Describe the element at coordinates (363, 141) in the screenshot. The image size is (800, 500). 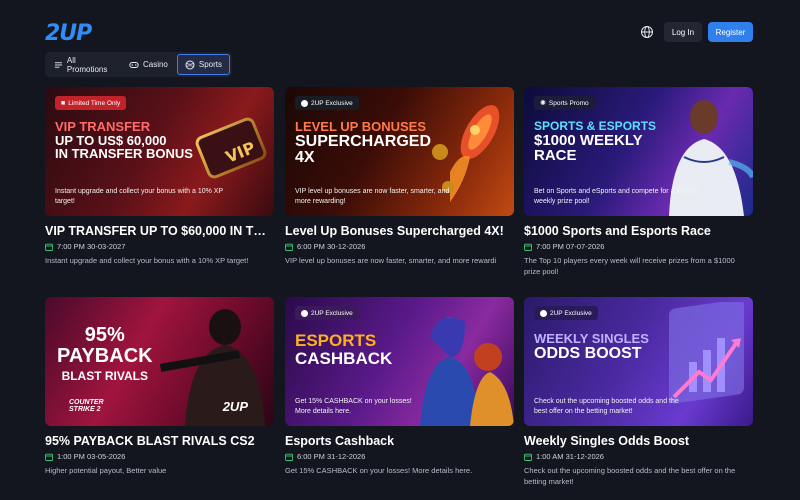
I see `banner-line: SUPERCHARGED` at that location.